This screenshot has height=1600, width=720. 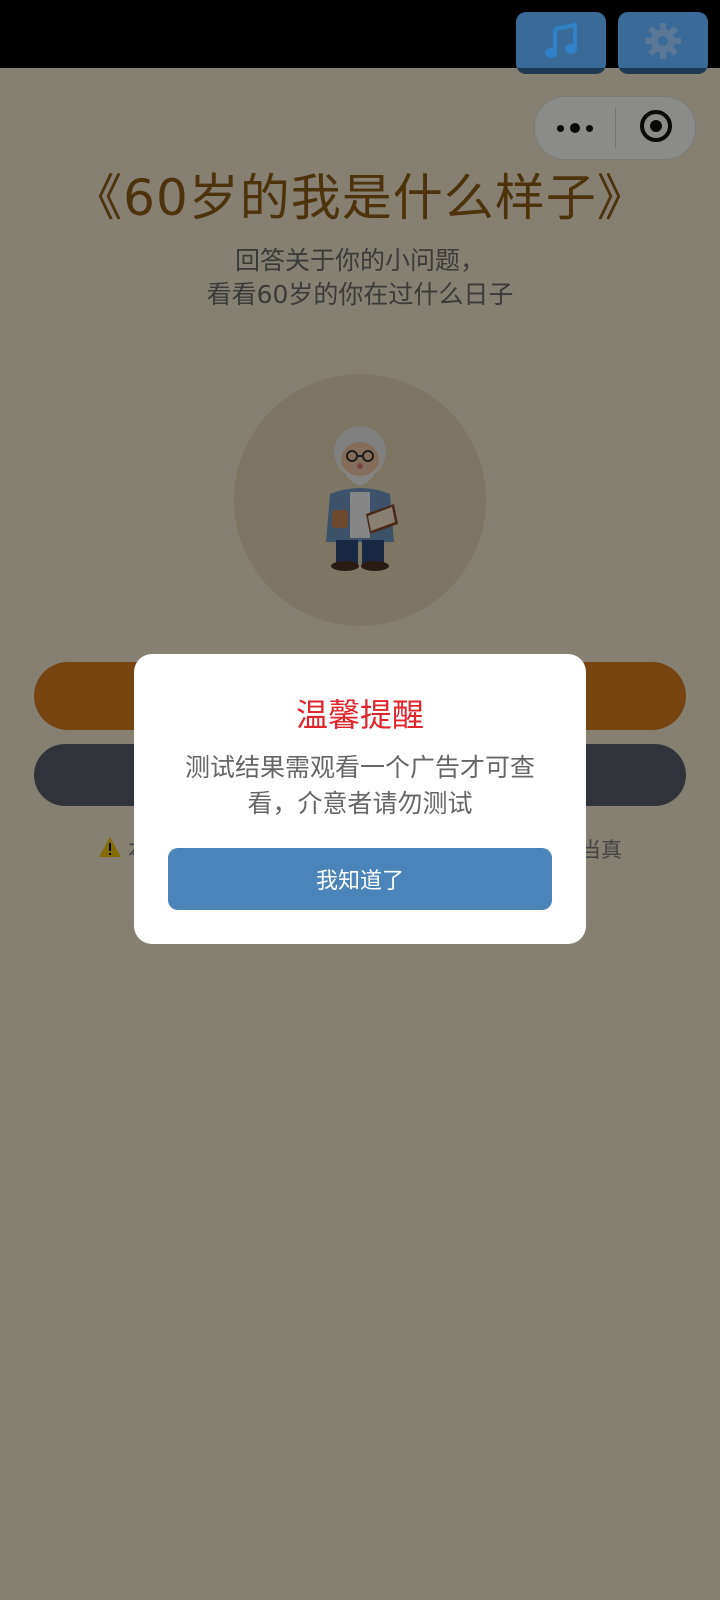 I want to click on dialog-message: 测试结果需观看一个广告才可查看，介意者请勿测试, so click(x=359, y=785).